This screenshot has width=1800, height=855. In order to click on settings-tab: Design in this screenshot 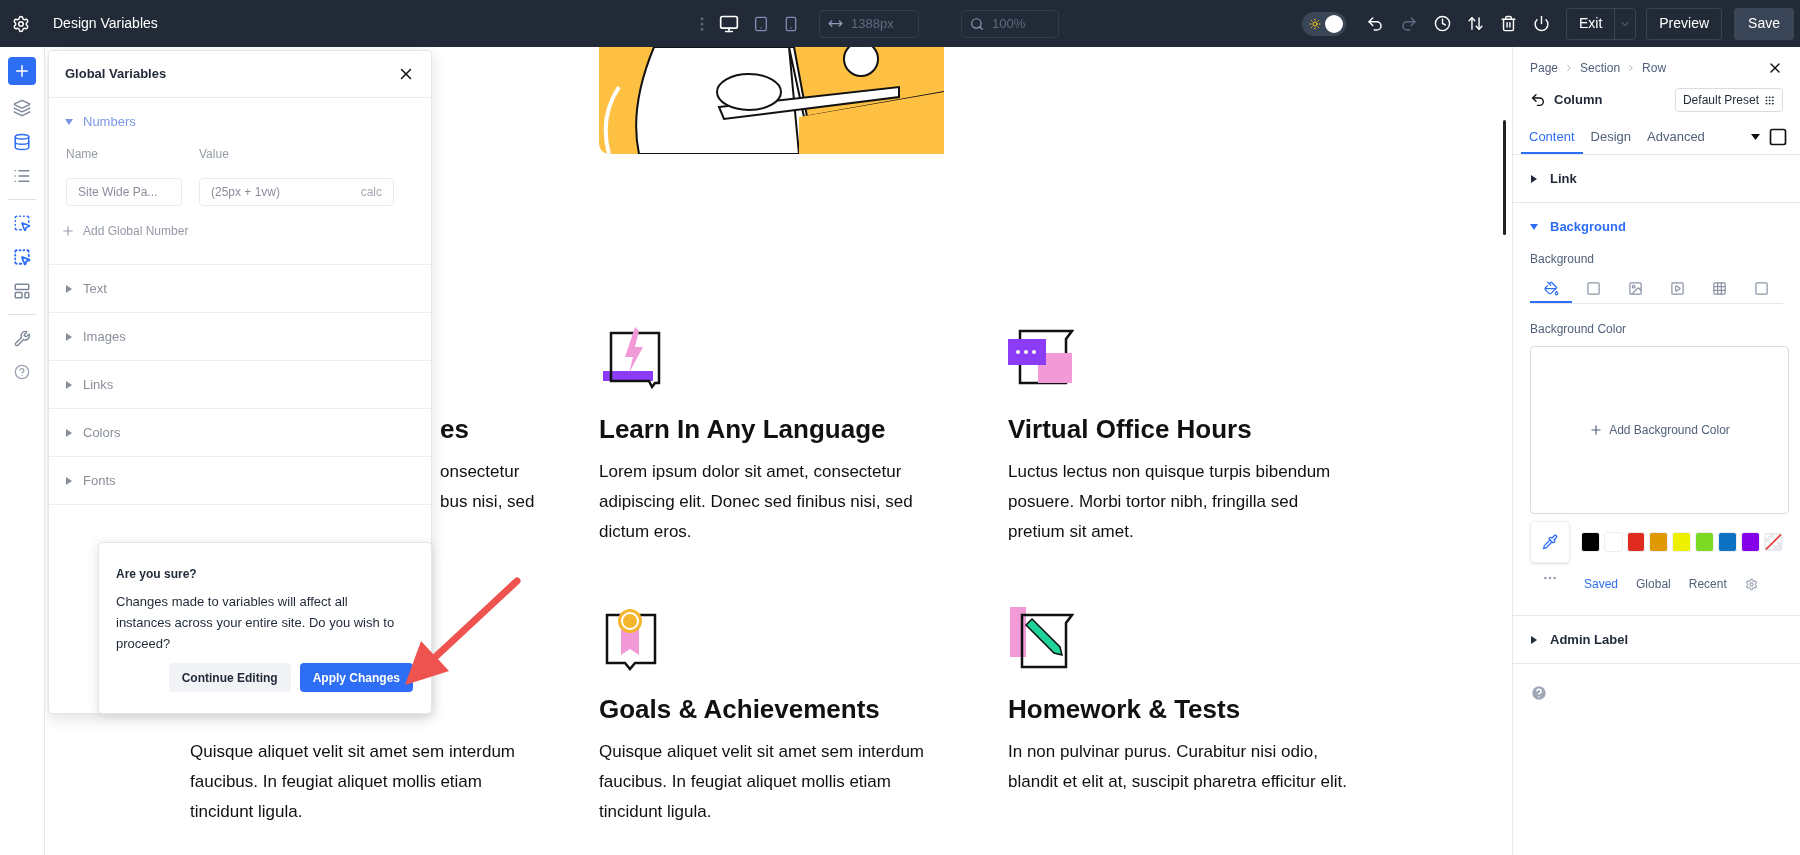, I will do `click(1610, 138)`.